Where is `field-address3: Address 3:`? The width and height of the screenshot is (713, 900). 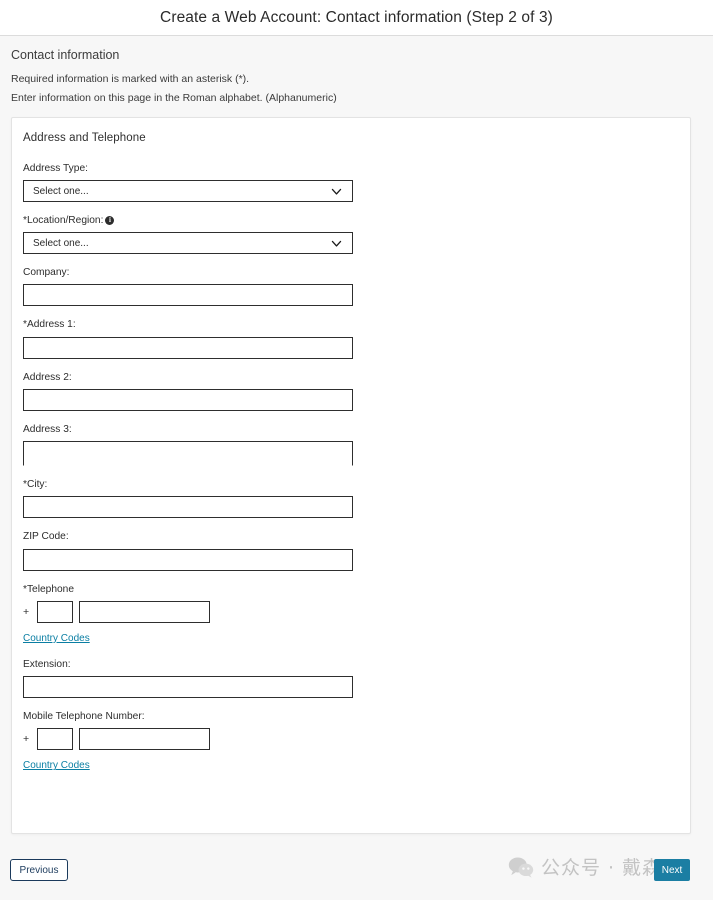
field-address3: Address 3: is located at coordinates (356, 445).